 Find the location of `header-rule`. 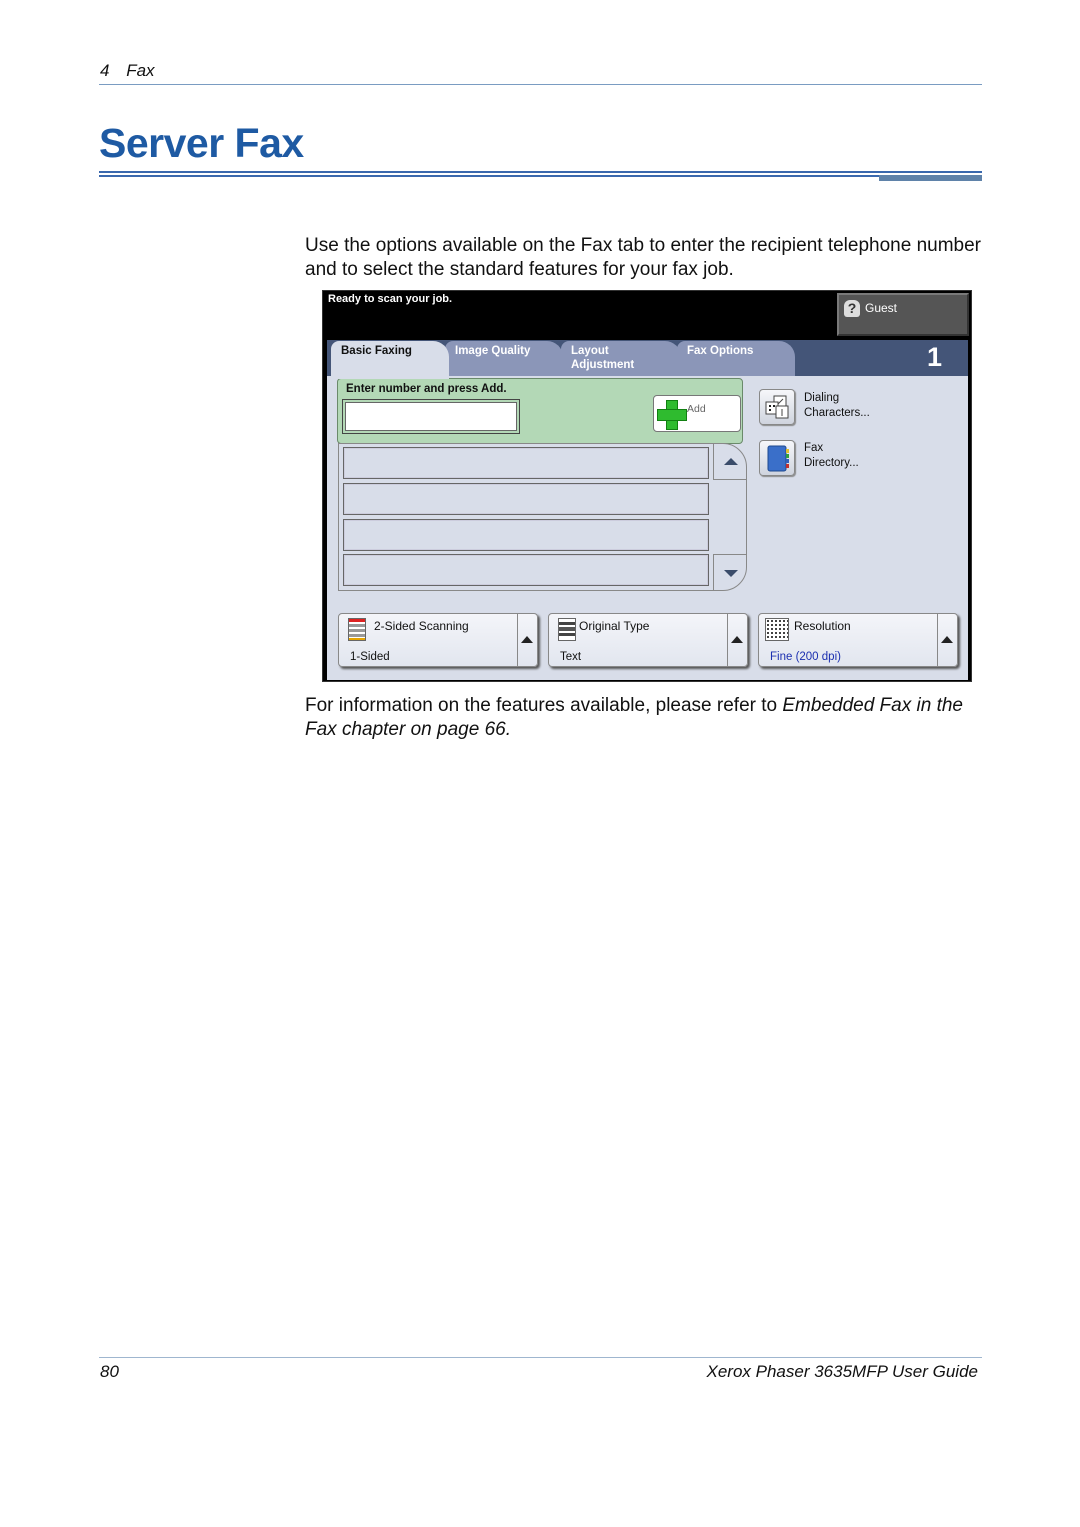

header-rule is located at coordinates (540, 84).